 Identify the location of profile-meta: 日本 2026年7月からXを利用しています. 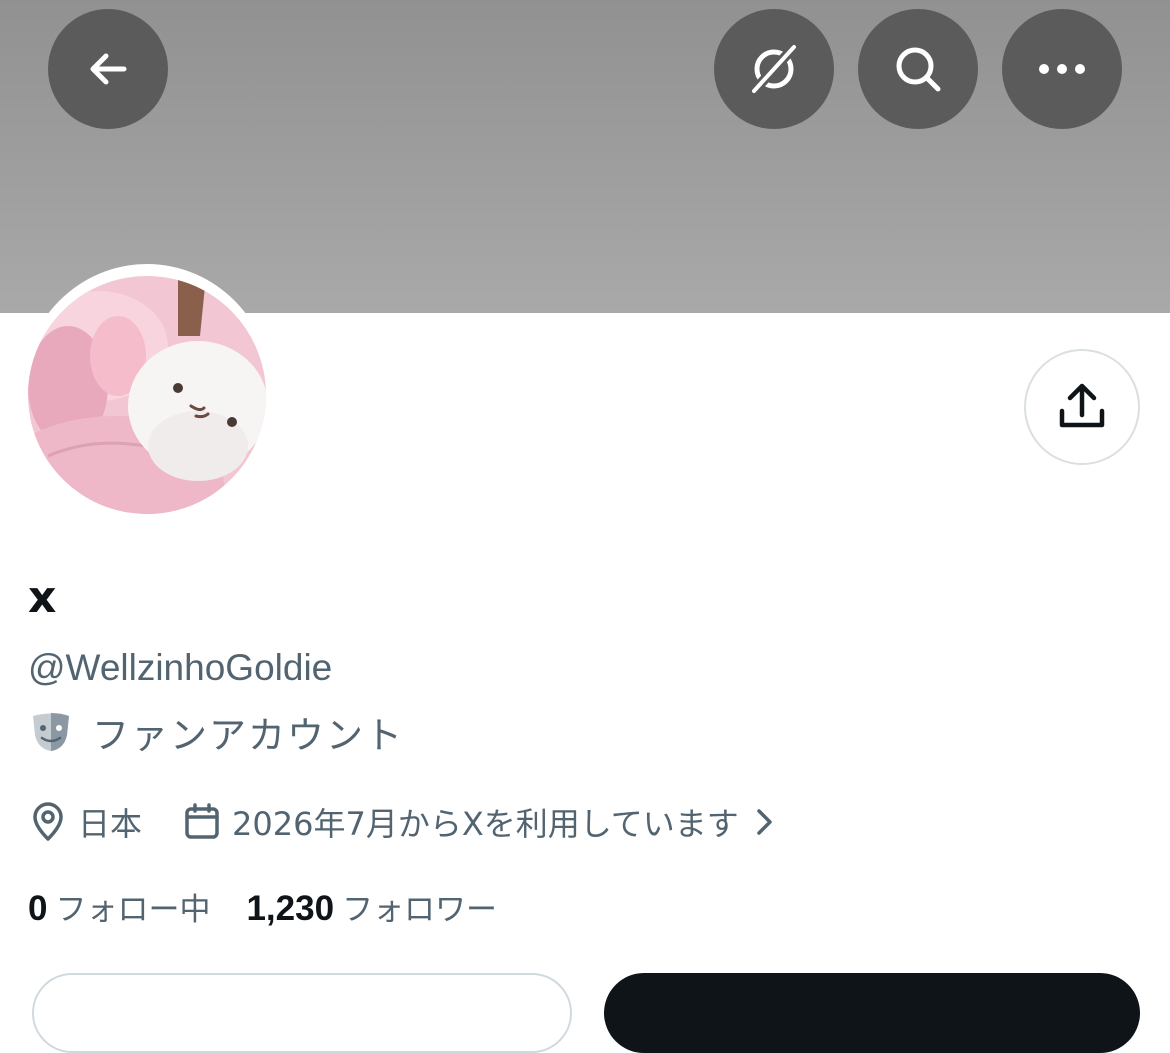
(404, 822).